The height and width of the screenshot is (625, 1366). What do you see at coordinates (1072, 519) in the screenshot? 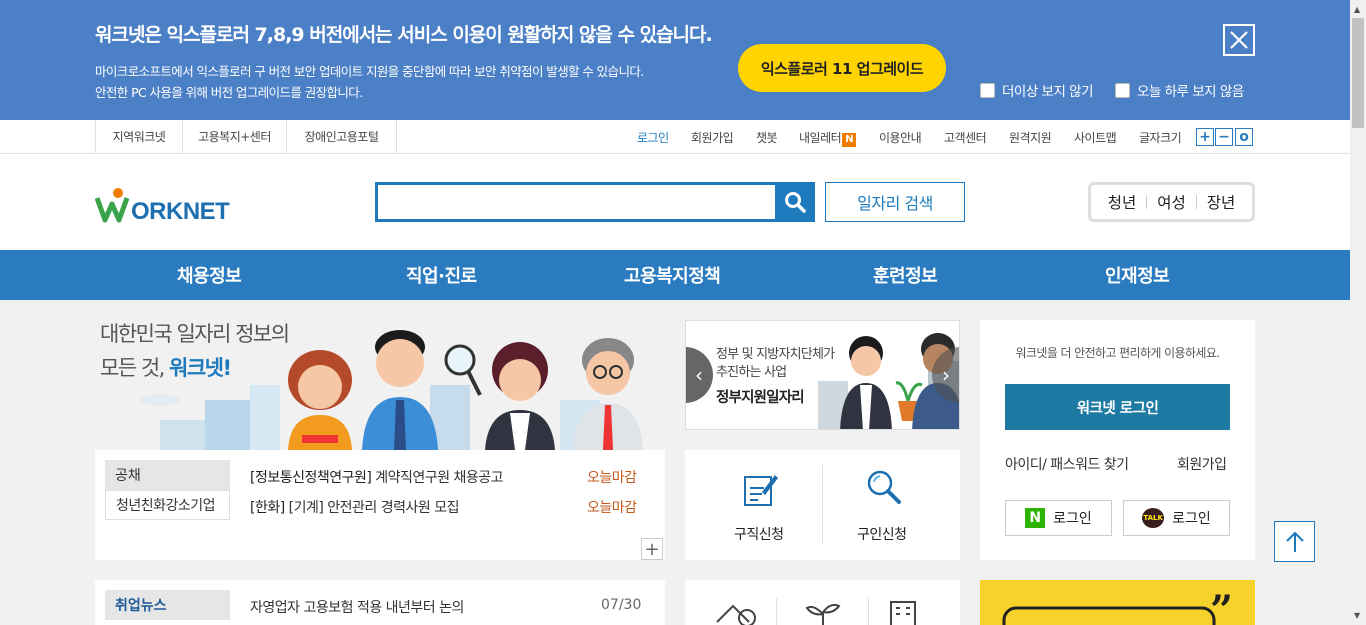
I see `naver-login-label: 로그인` at bounding box center [1072, 519].